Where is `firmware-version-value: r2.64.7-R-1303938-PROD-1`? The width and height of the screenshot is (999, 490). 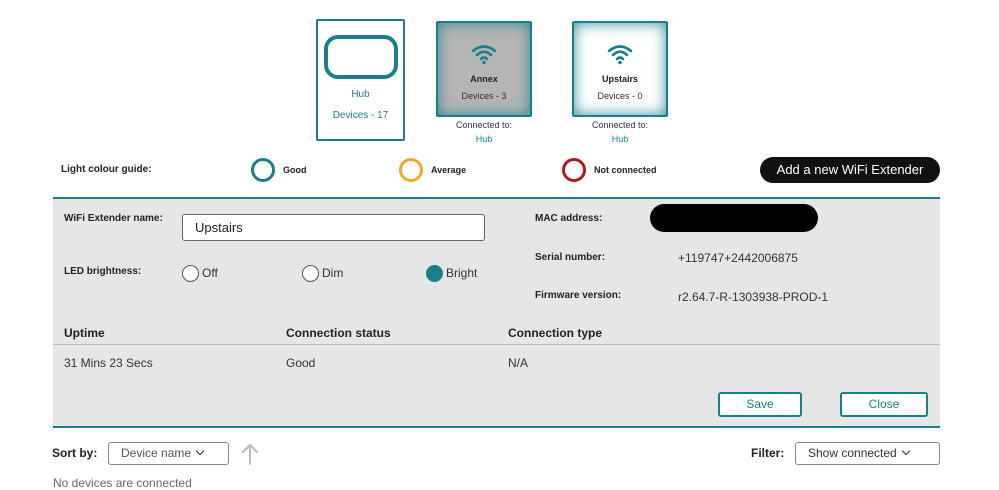
firmware-version-value: r2.64.7-R-1303938-PROD-1 is located at coordinates (753, 297).